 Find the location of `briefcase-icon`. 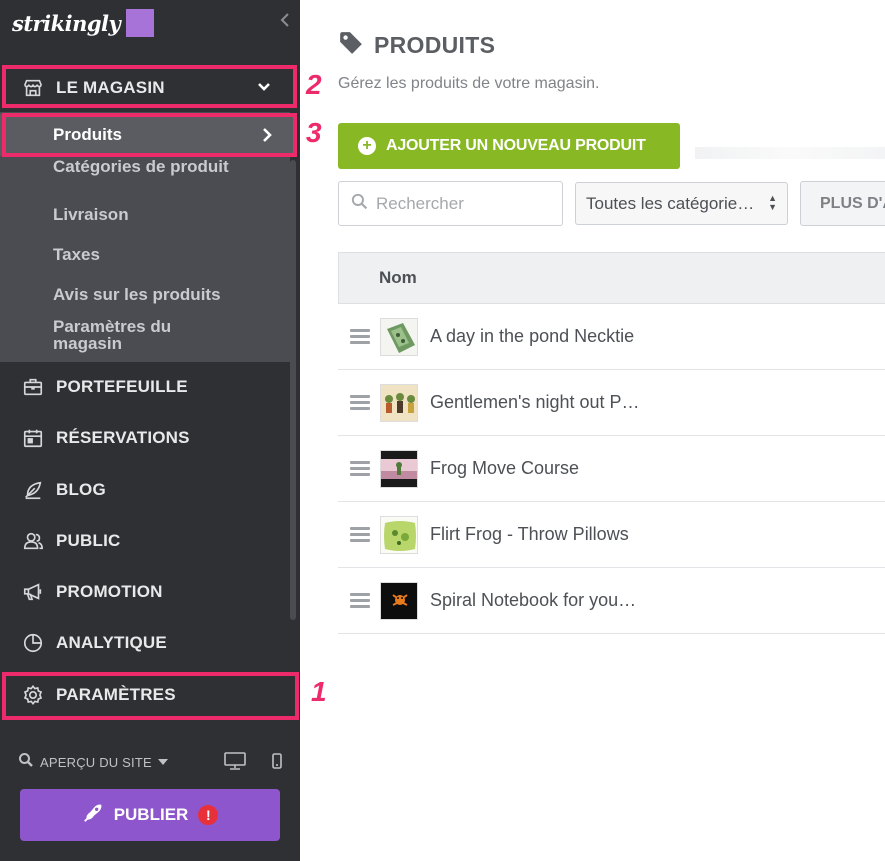

briefcase-icon is located at coordinates (33, 387).